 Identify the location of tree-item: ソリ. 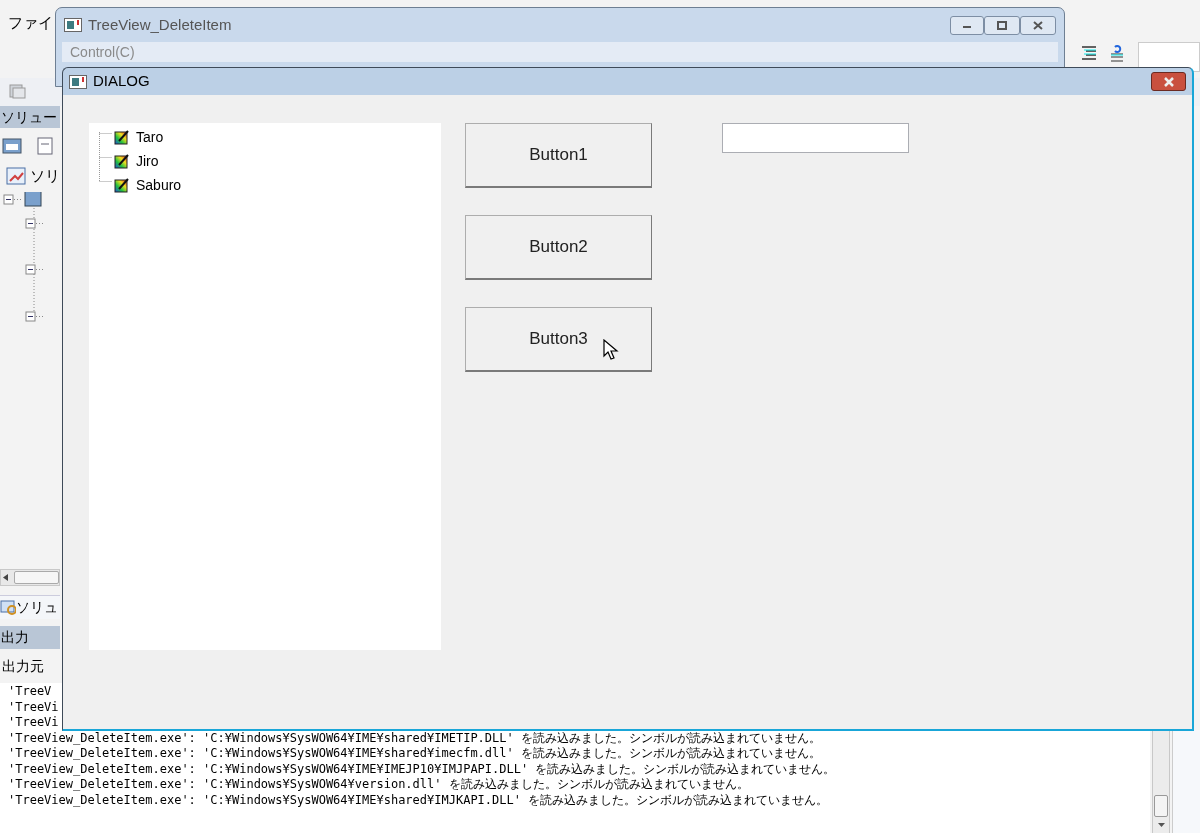
(45, 176).